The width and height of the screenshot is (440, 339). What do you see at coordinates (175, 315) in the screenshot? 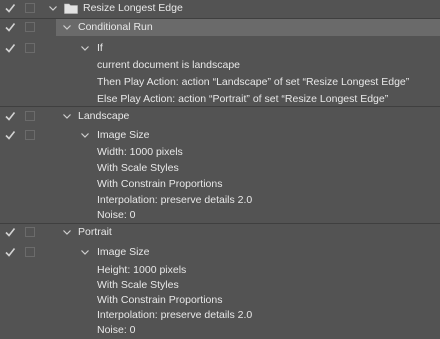
I see `portrait-detail-interpolation: Interpolation: preserve details 2.0` at bounding box center [175, 315].